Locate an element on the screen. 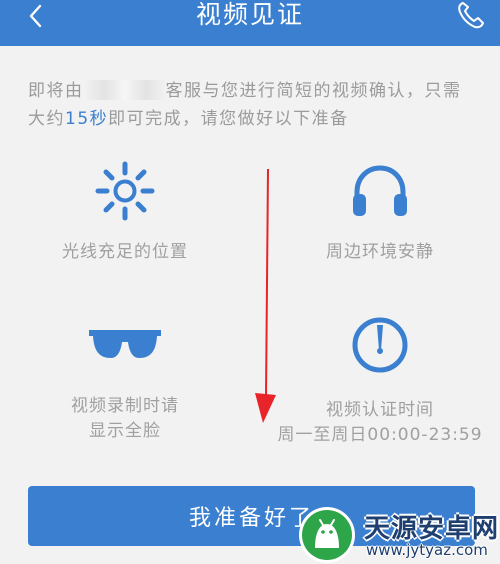  phone-icon is located at coordinates (470, 15).